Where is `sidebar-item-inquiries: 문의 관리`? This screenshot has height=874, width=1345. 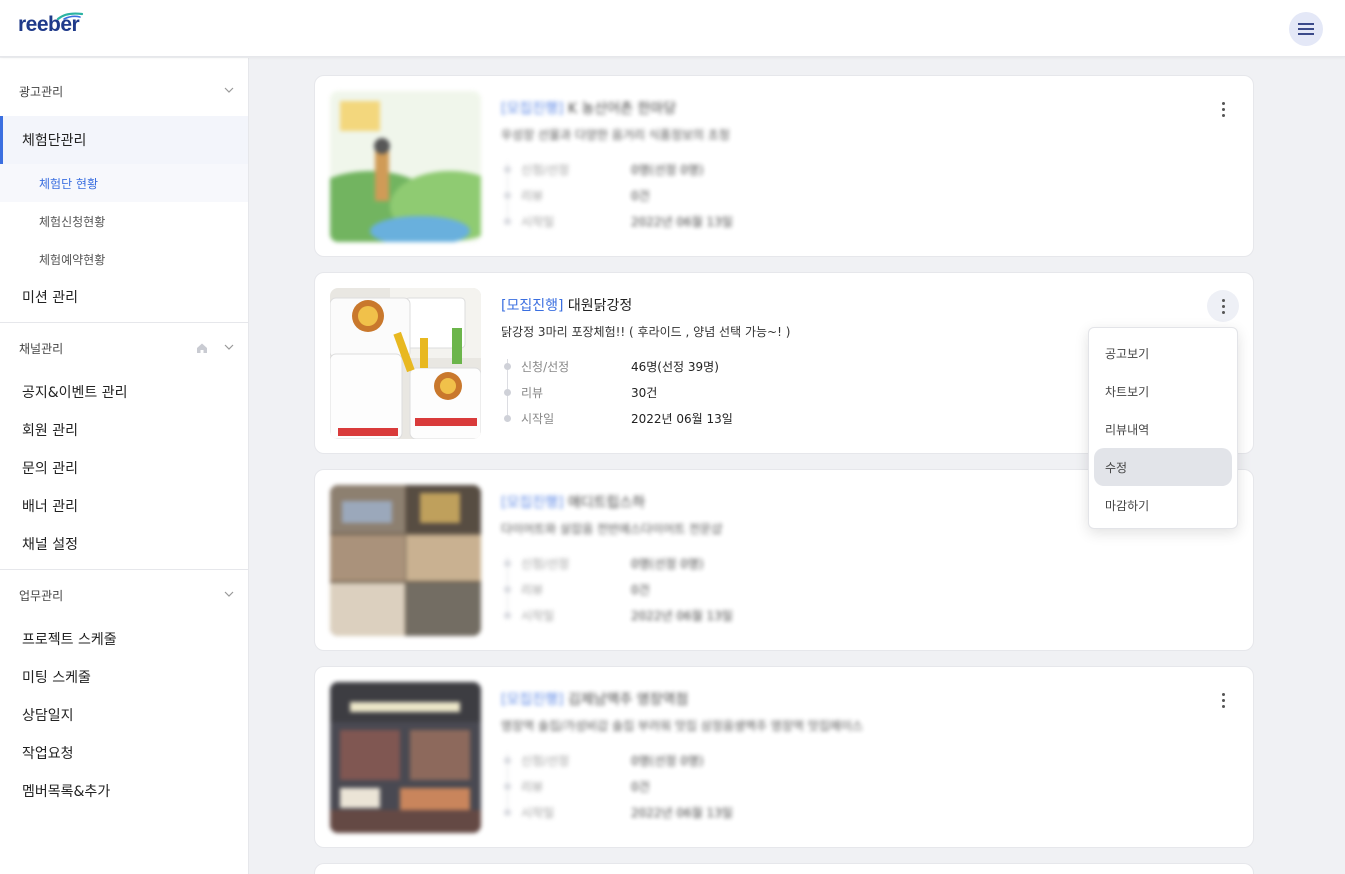 sidebar-item-inquiries: 문의 관리 is located at coordinates (124, 468).